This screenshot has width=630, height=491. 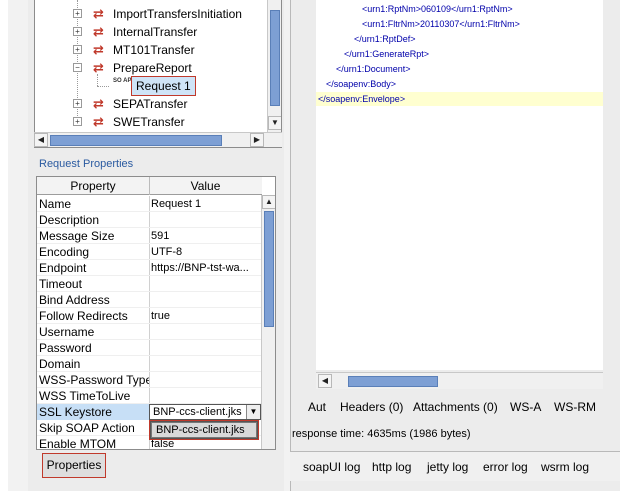 I want to click on dropdown-option: BNP-ccs-client.jks, so click(x=204, y=430).